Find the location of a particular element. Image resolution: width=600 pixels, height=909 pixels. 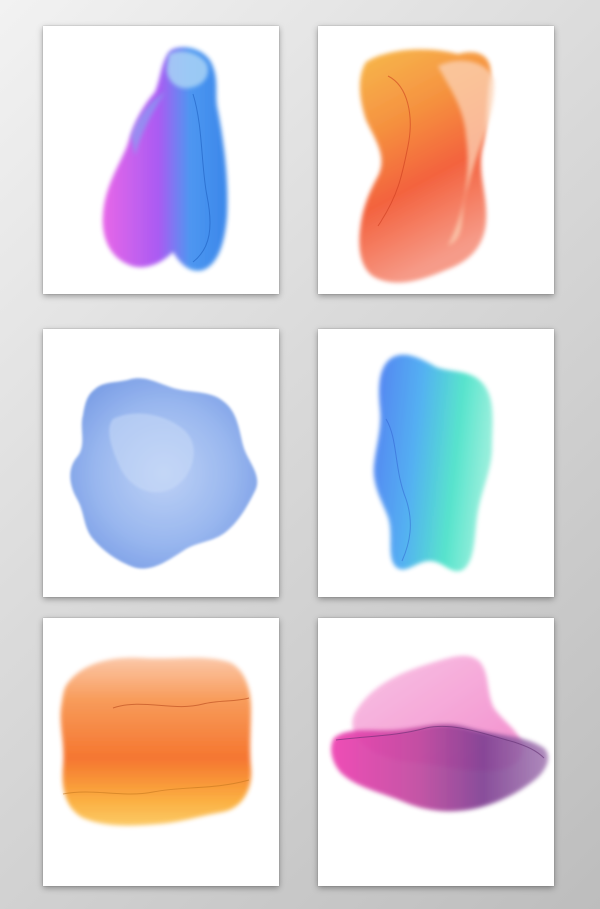

watercolor-card-pink-purple is located at coordinates (436, 752).